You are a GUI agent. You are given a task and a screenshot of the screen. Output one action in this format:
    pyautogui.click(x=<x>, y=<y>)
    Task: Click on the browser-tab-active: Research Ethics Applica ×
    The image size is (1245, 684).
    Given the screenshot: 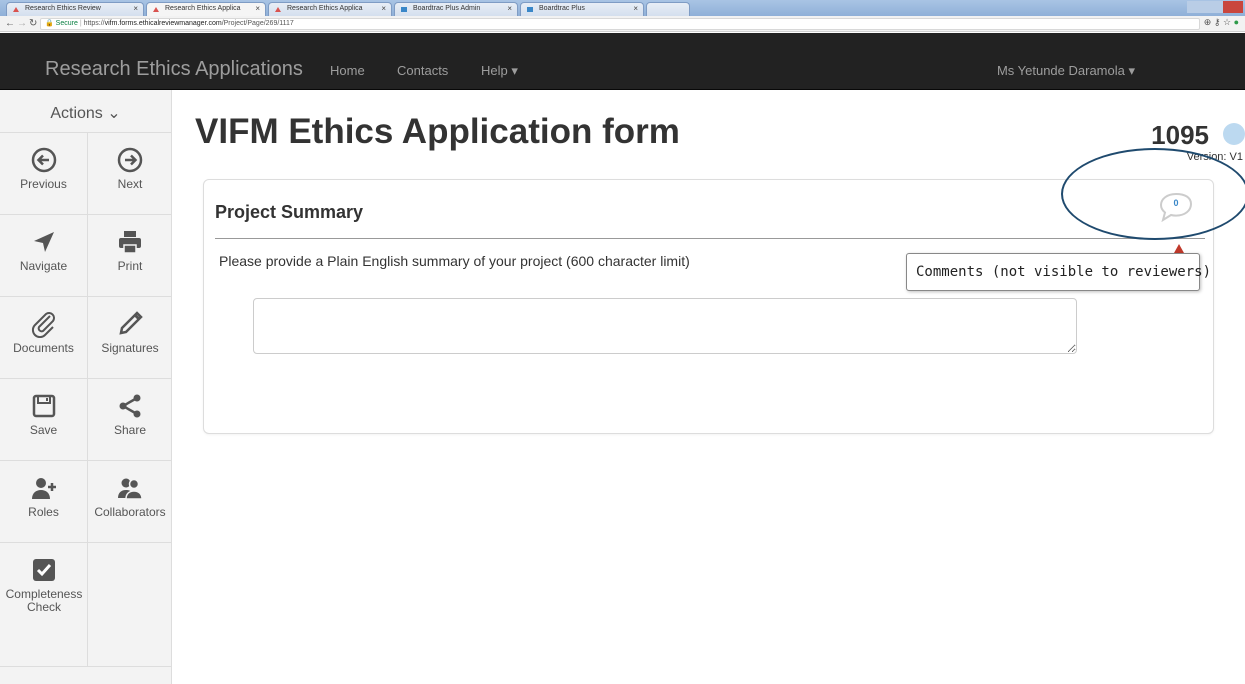 What is the action you would take?
    pyautogui.click(x=206, y=9)
    